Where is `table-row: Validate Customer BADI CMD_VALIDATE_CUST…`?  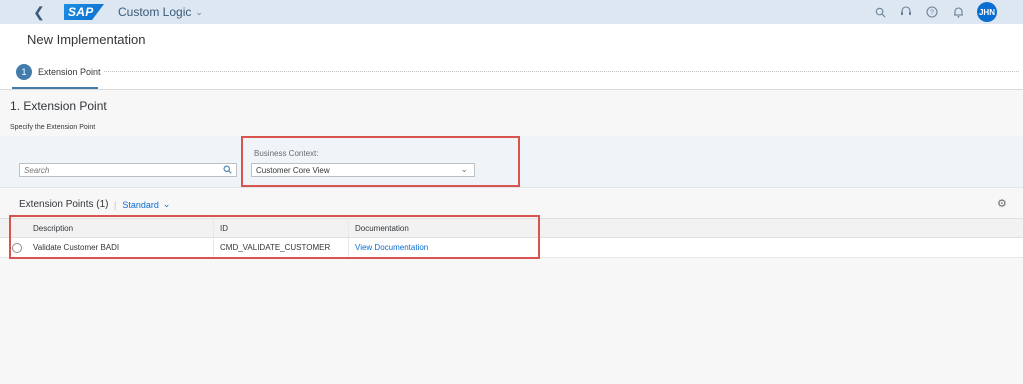
table-row: Validate Customer BADI CMD_VALIDATE_CUST… is located at coordinates (511, 248).